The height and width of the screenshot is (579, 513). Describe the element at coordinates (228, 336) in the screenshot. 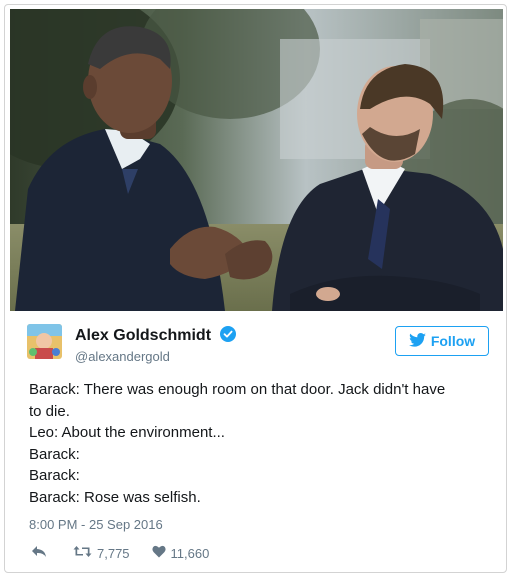

I see `verified-badge-icon` at that location.